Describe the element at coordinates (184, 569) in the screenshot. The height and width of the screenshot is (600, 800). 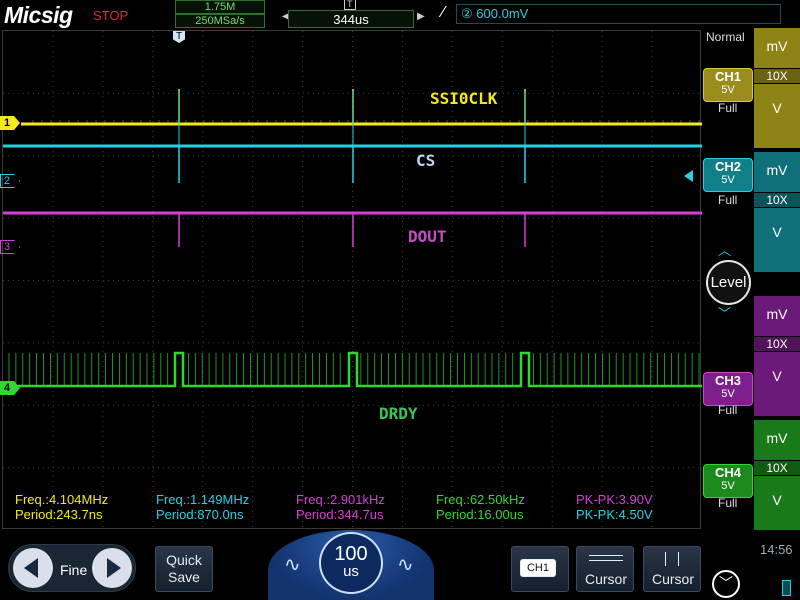
I see `quick-save-button: Quick Save` at that location.